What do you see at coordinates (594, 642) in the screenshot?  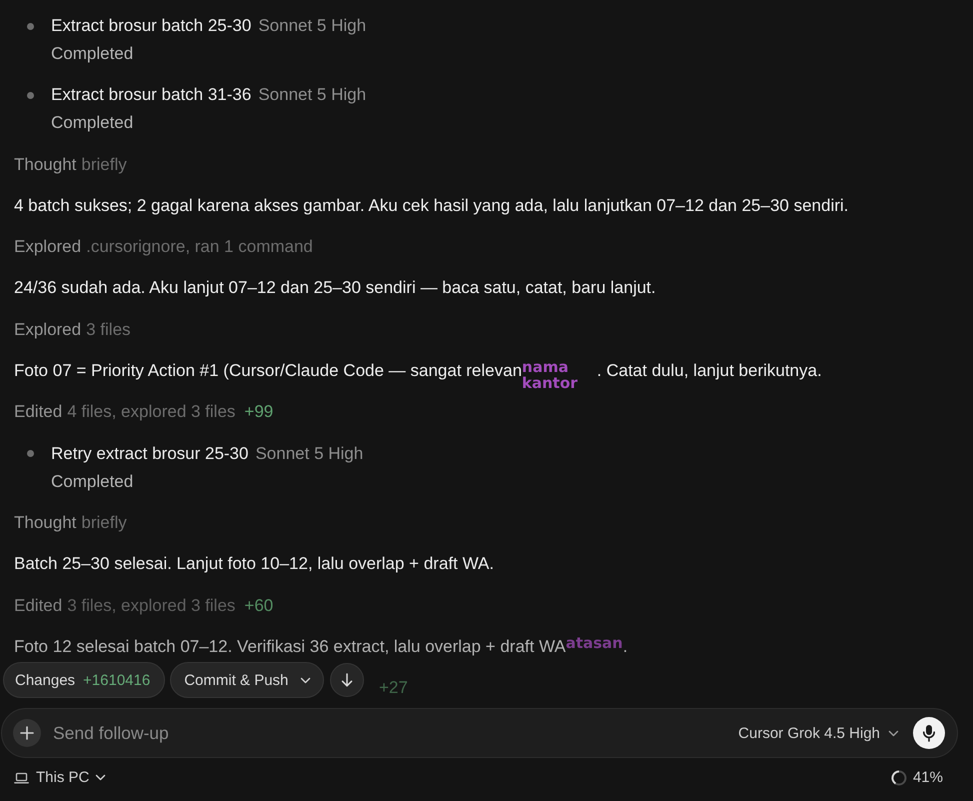 I see `annotation-label: atasan` at bounding box center [594, 642].